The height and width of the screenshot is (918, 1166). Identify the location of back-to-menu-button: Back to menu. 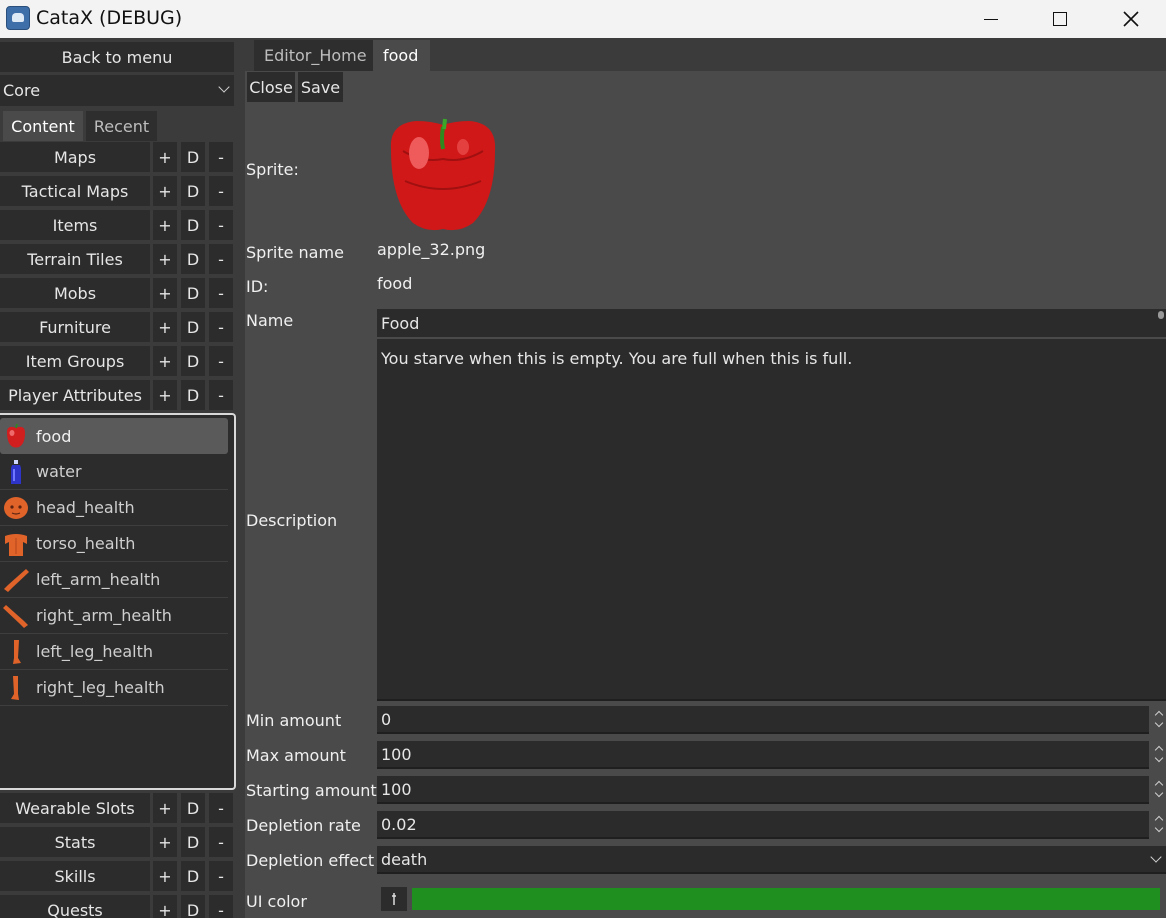
(117, 57).